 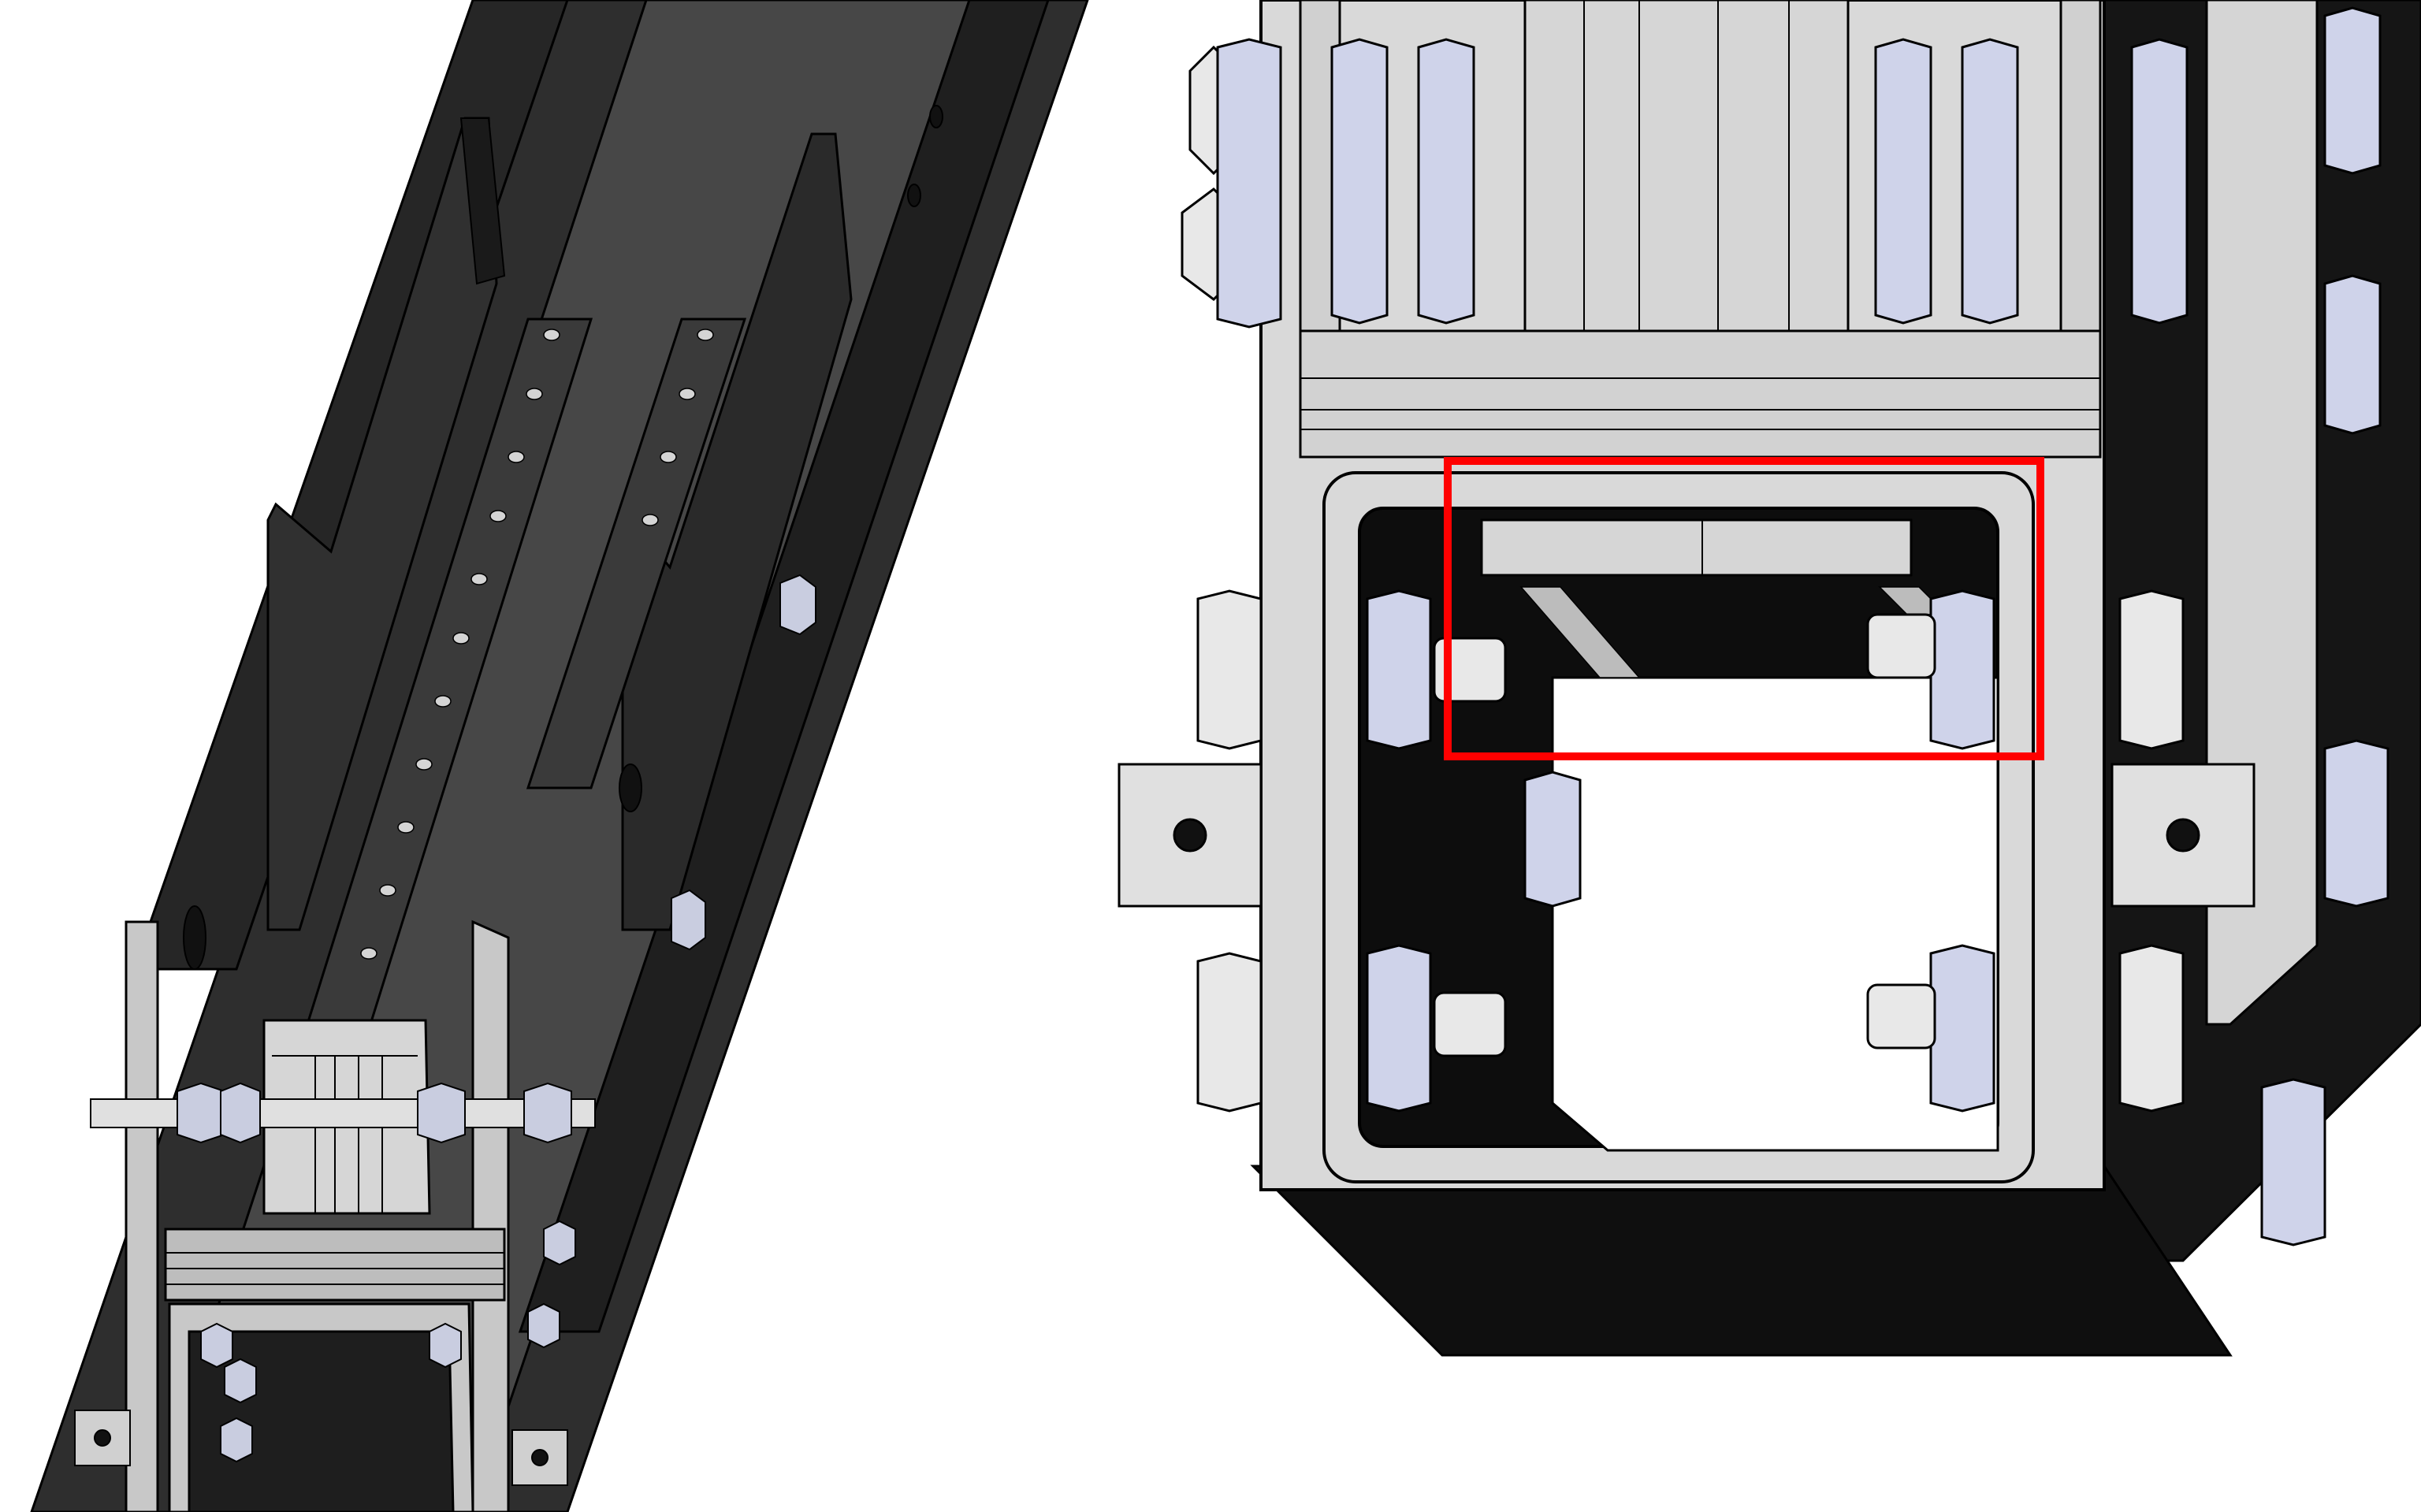 I want to click on top-carriage, so click(x=1686, y=166).